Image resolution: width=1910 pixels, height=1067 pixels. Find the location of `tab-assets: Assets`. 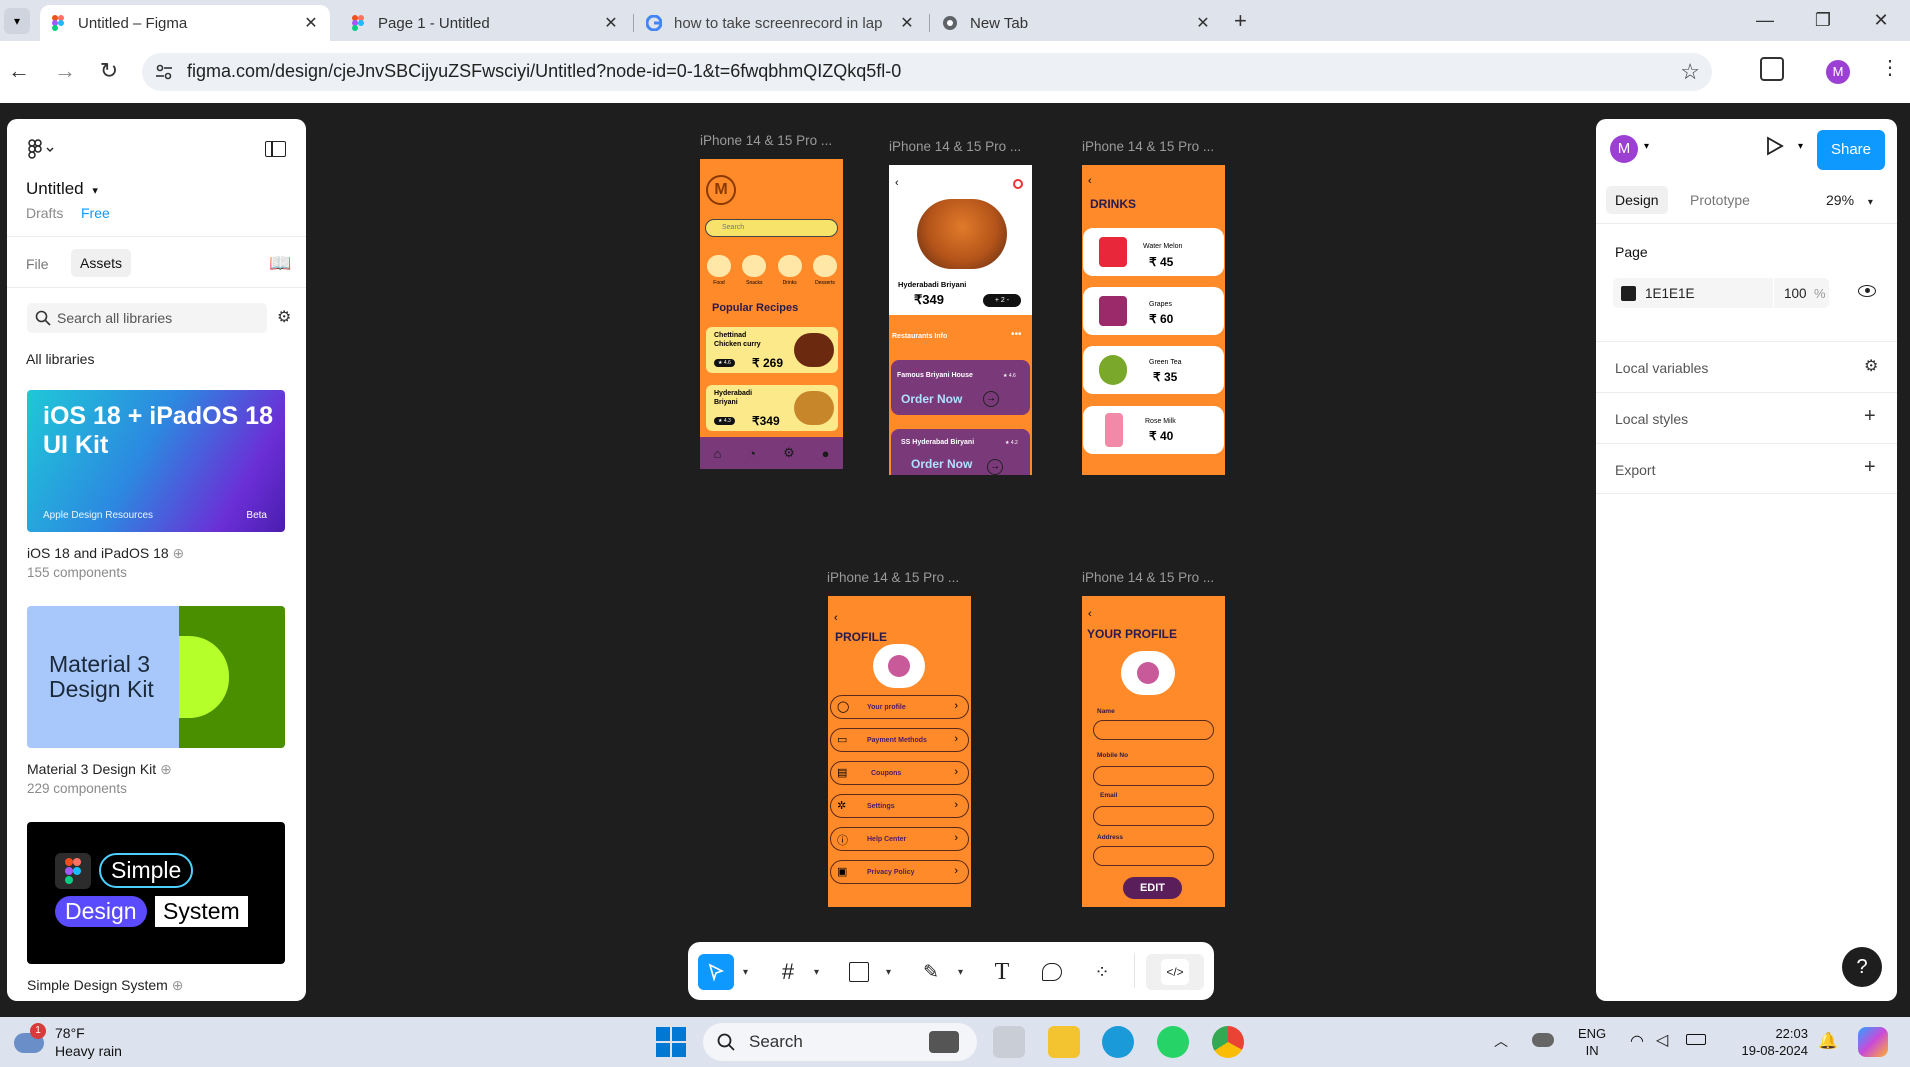

tab-assets: Assets is located at coordinates (101, 263).